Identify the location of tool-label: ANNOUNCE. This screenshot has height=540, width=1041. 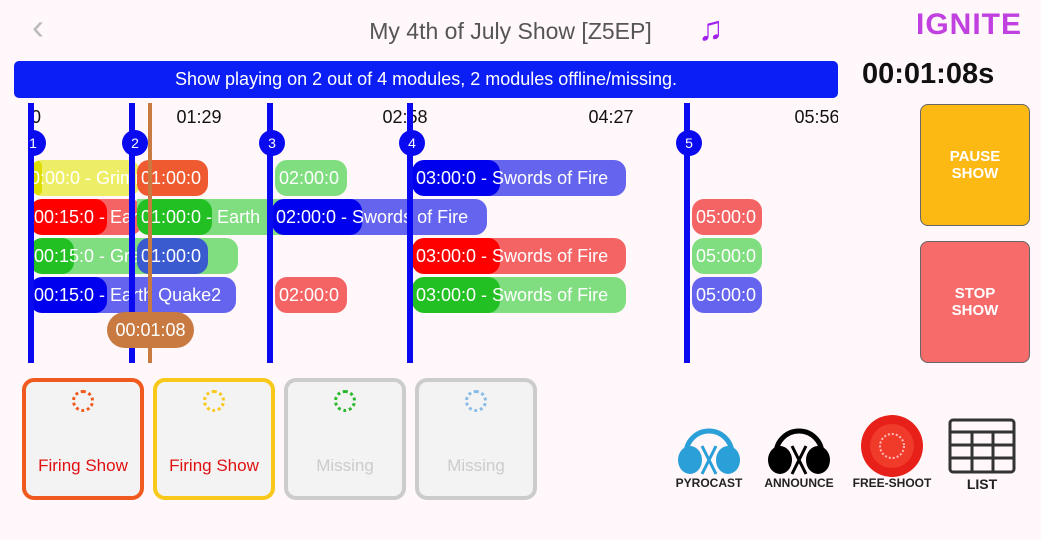
(799, 483).